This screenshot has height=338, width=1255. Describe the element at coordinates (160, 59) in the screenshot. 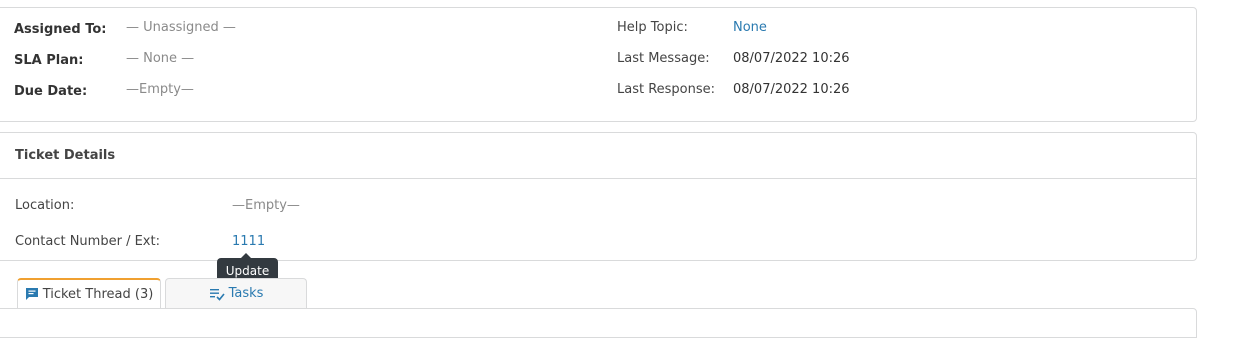

I see `sla-plan-value: — None —` at that location.